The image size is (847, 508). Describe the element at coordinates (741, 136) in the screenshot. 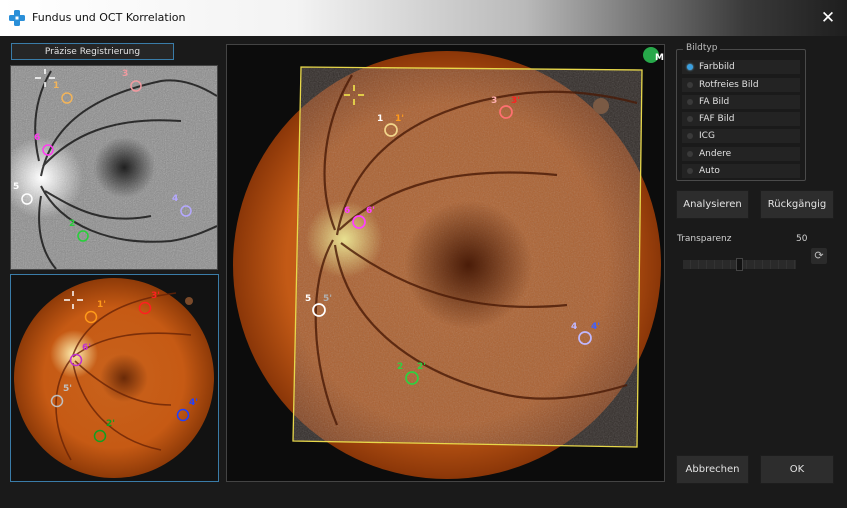

I see `radio-icg: ICG` at that location.